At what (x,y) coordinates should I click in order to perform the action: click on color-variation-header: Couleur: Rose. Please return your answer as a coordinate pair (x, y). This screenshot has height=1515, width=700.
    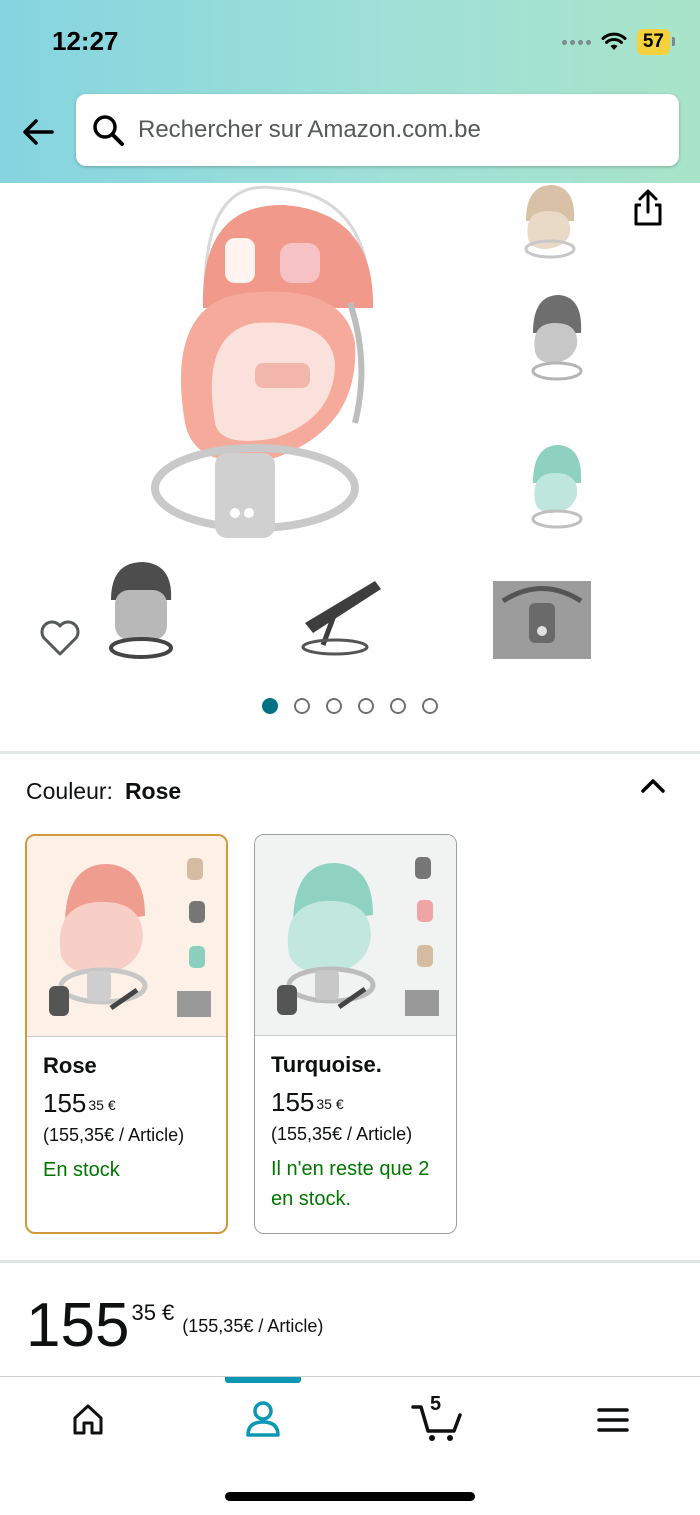
    Looking at the image, I should click on (103, 791).